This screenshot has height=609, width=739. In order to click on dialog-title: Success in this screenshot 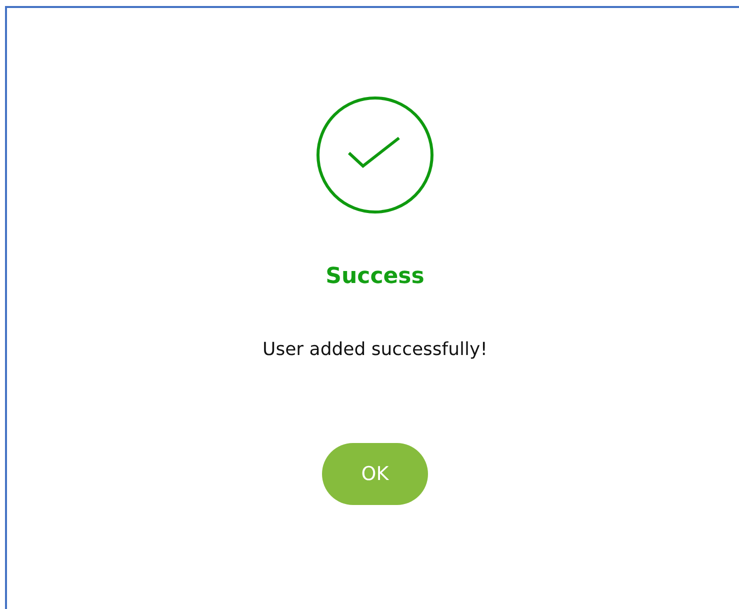, I will do `click(375, 276)`.